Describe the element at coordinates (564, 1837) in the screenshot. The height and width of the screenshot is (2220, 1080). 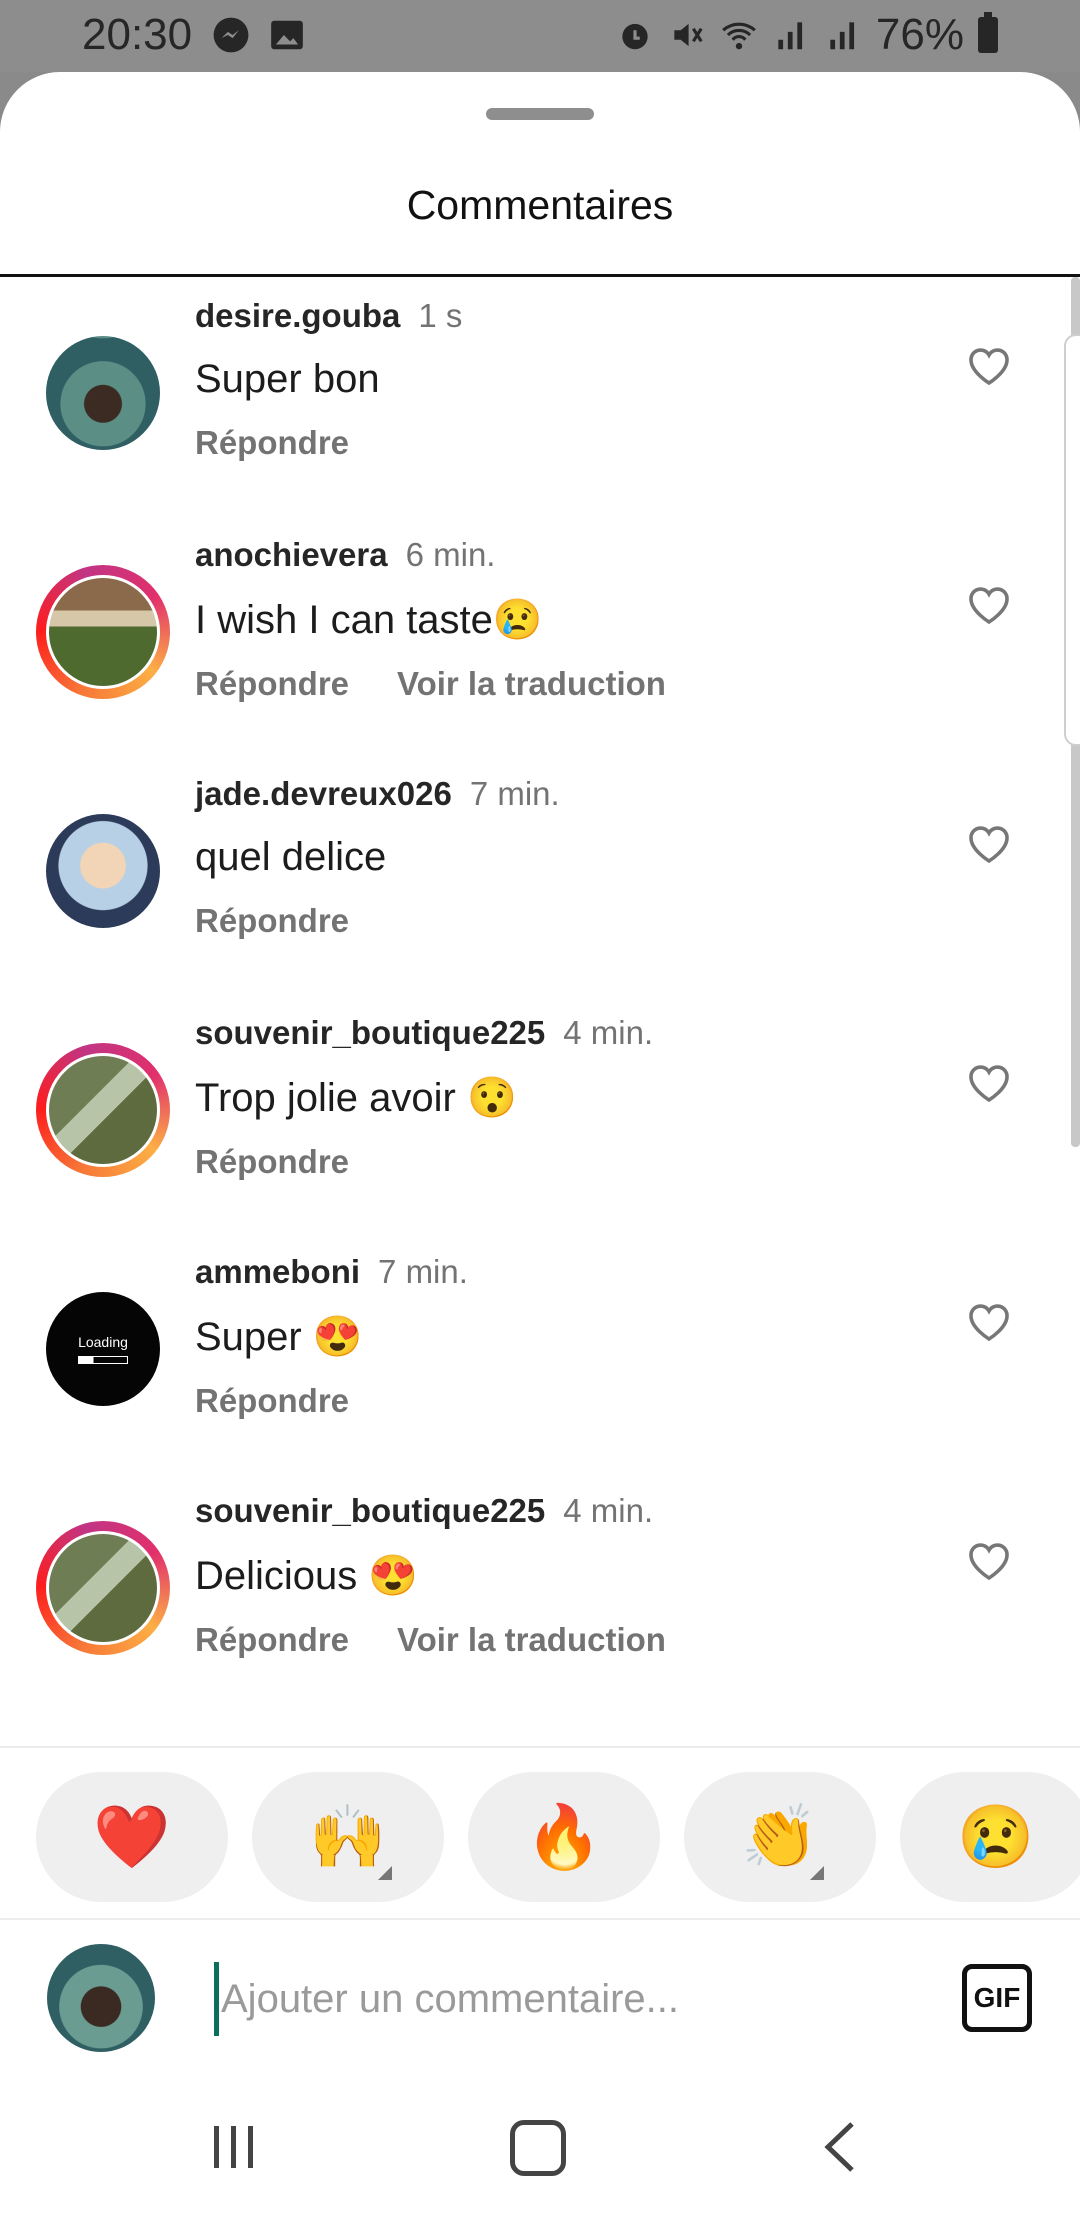
I see `emoji-fire-button: 🔥` at that location.